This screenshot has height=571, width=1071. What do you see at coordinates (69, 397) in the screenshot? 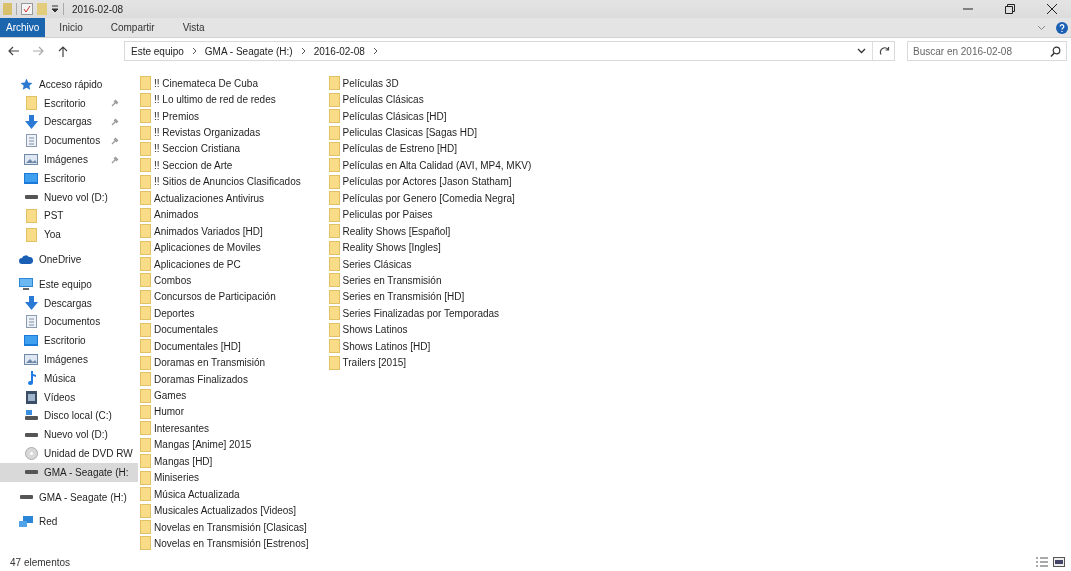
I see `nav-item: Vídeos` at bounding box center [69, 397].